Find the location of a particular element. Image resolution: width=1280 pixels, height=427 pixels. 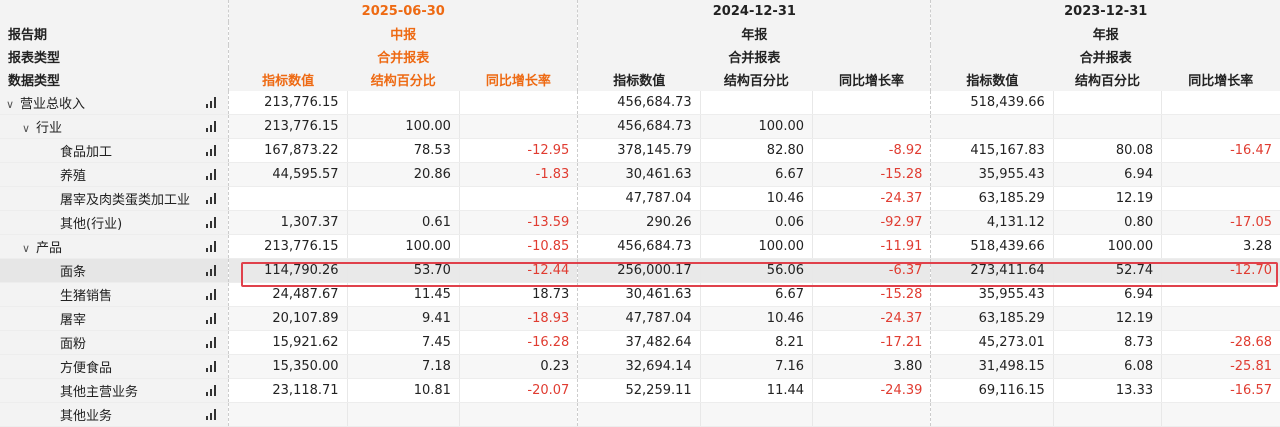

cell-pct: 8.21 is located at coordinates (756, 342).